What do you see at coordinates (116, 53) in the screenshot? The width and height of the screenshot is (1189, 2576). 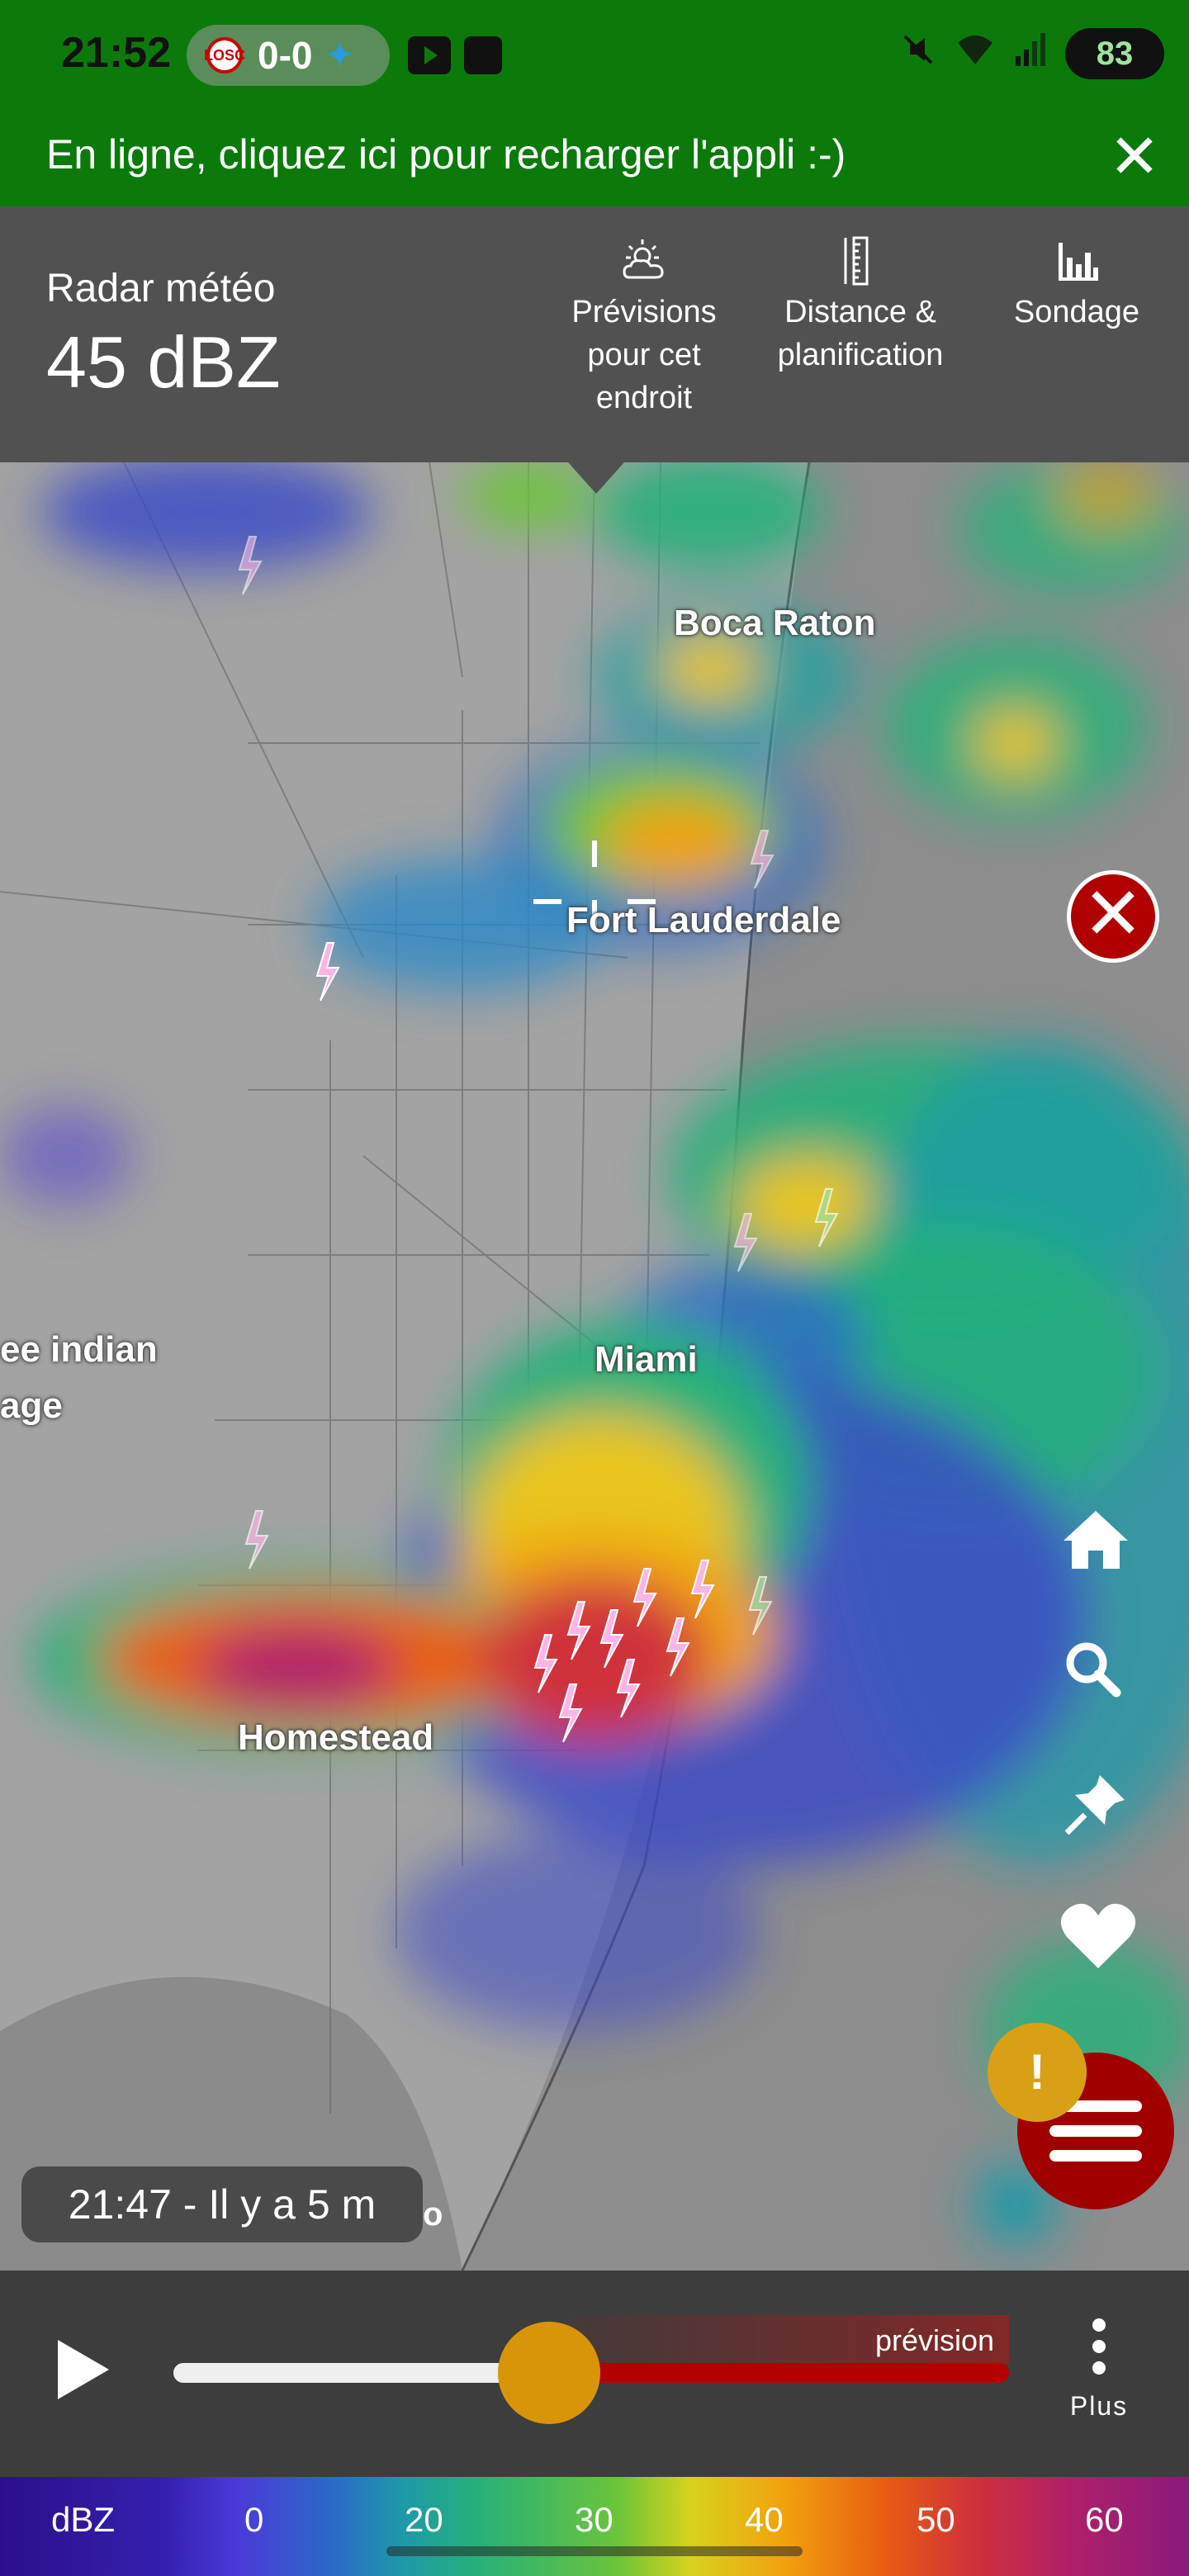 I see `status-time: 21:52` at bounding box center [116, 53].